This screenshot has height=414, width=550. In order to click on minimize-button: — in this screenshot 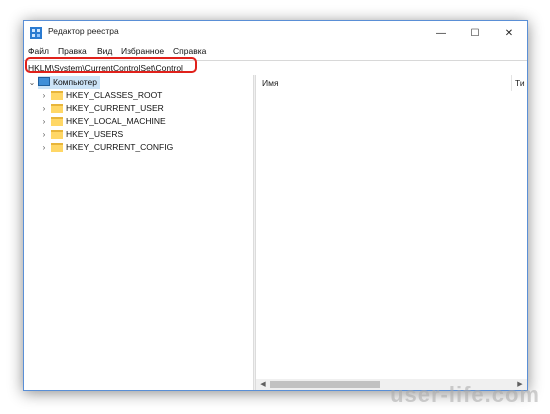, I will do `click(441, 33)`.